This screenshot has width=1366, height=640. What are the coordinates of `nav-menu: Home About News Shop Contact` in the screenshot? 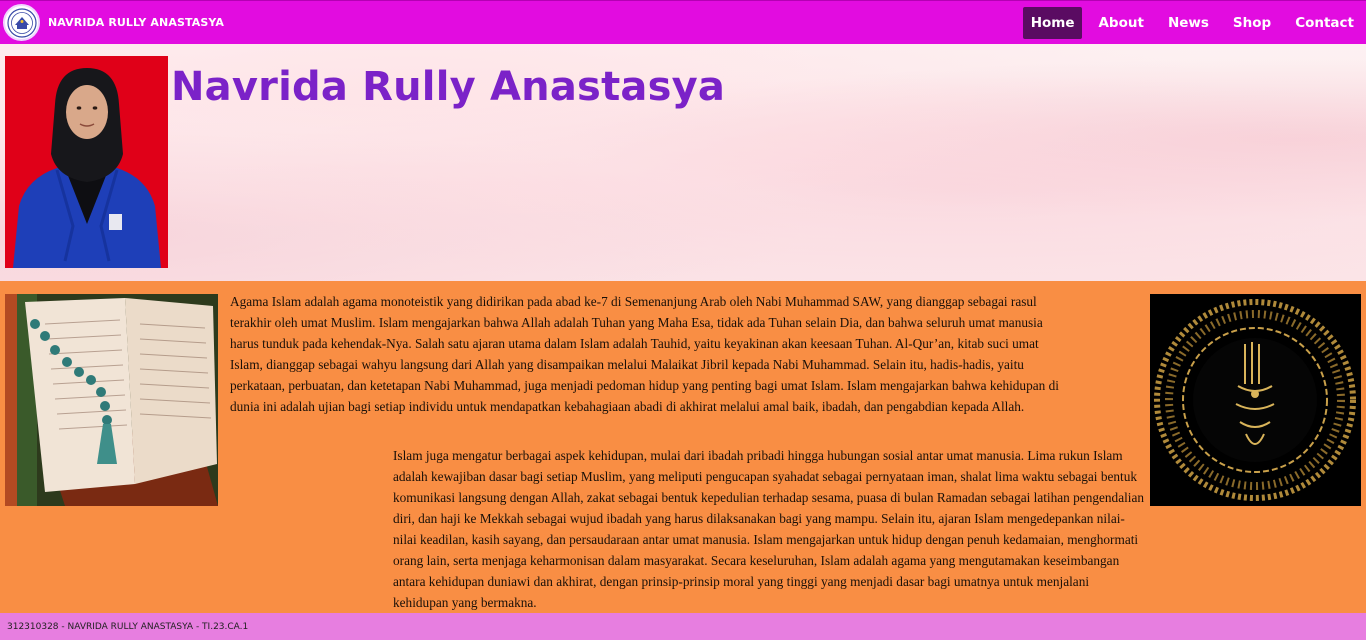 It's located at (1188, 23).